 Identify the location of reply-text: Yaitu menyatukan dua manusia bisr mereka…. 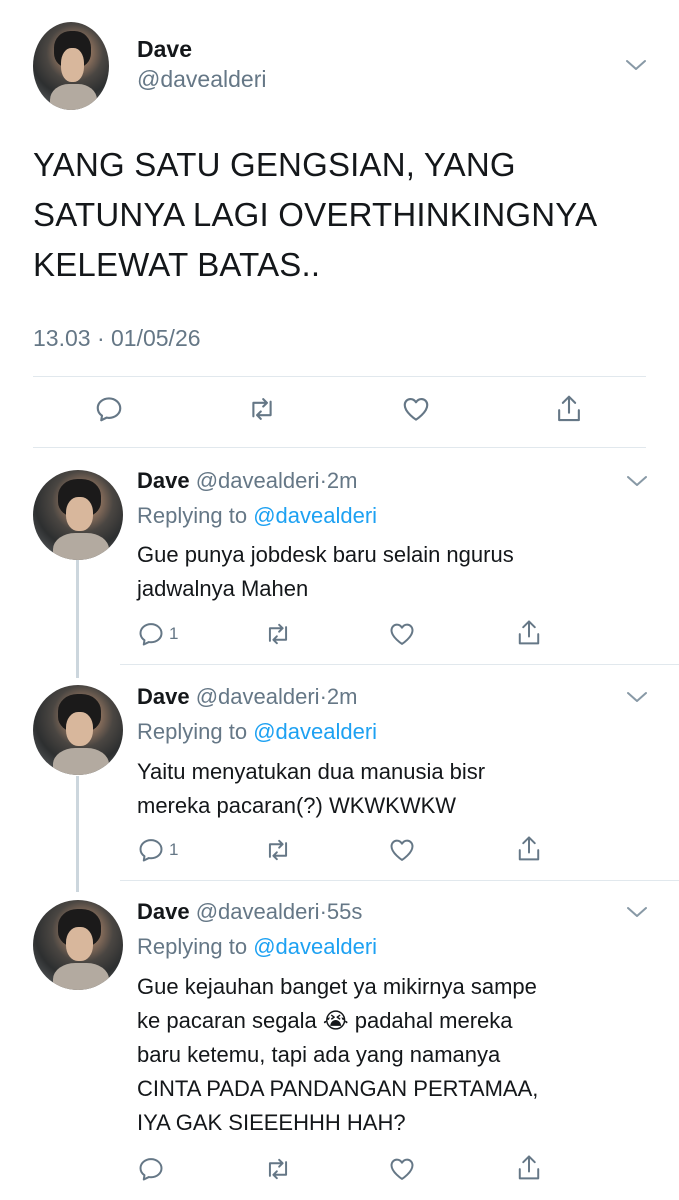
(387, 789).